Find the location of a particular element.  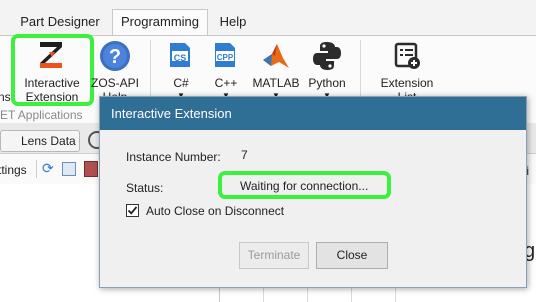

cpp-button: CPP C++ ▼ is located at coordinates (226, 71).